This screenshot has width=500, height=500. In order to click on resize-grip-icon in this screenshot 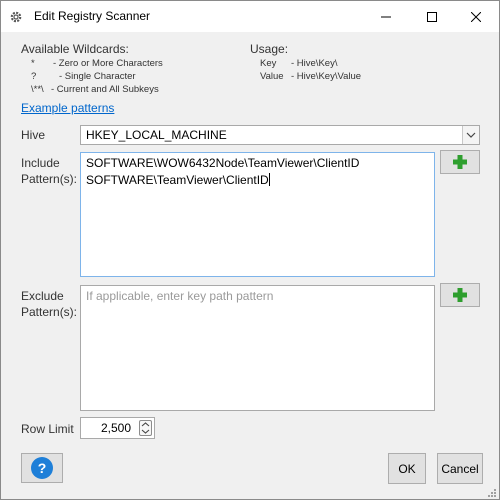, I will do `click(492, 492)`.